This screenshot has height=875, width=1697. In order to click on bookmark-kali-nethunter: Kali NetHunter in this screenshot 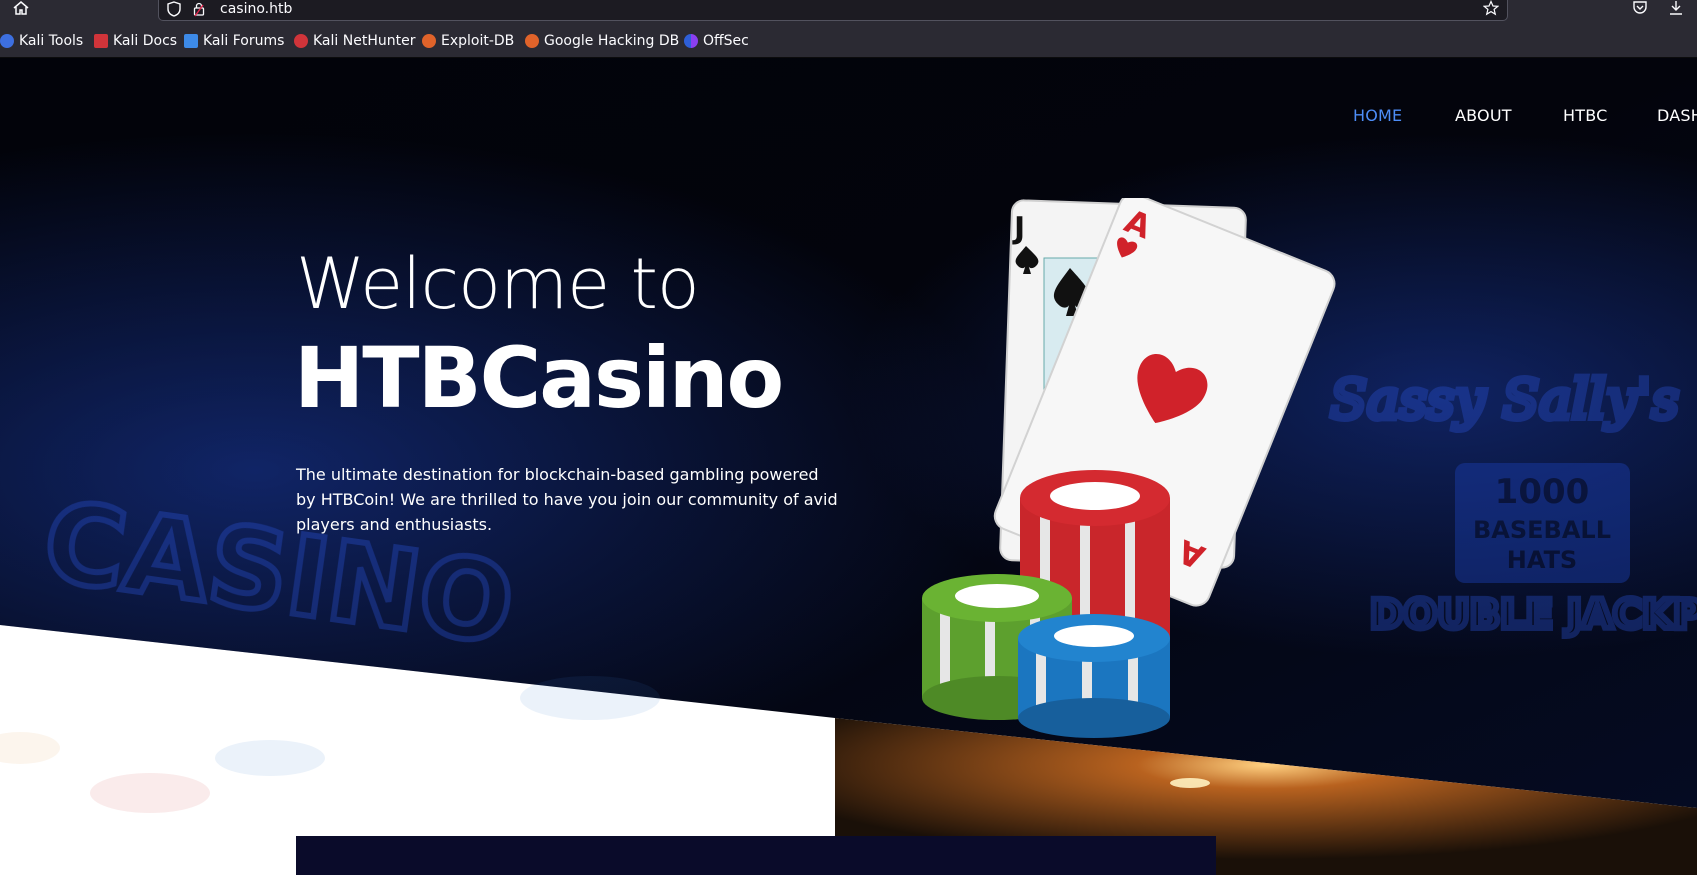, I will do `click(354, 41)`.